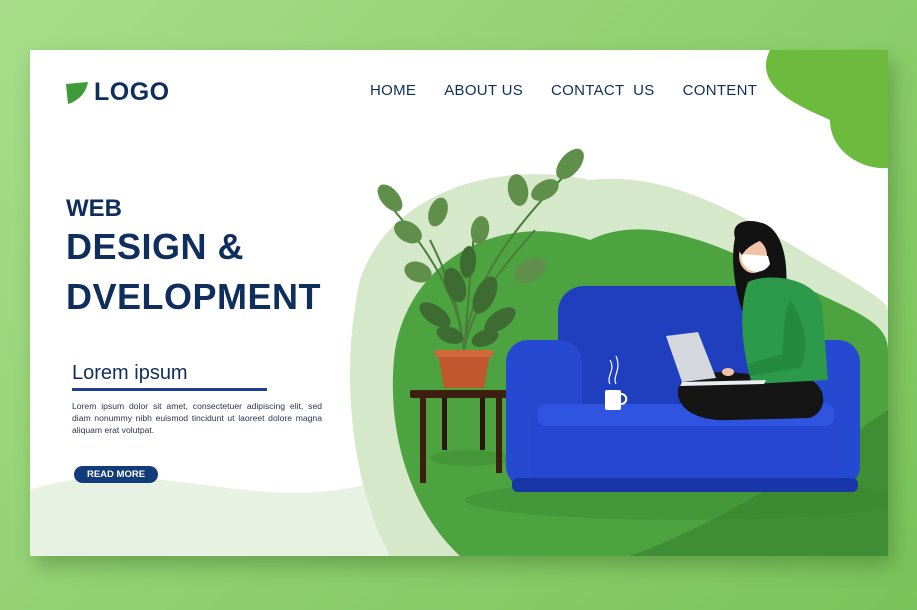 The height and width of the screenshot is (610, 917). I want to click on side-table, so click(460, 436).